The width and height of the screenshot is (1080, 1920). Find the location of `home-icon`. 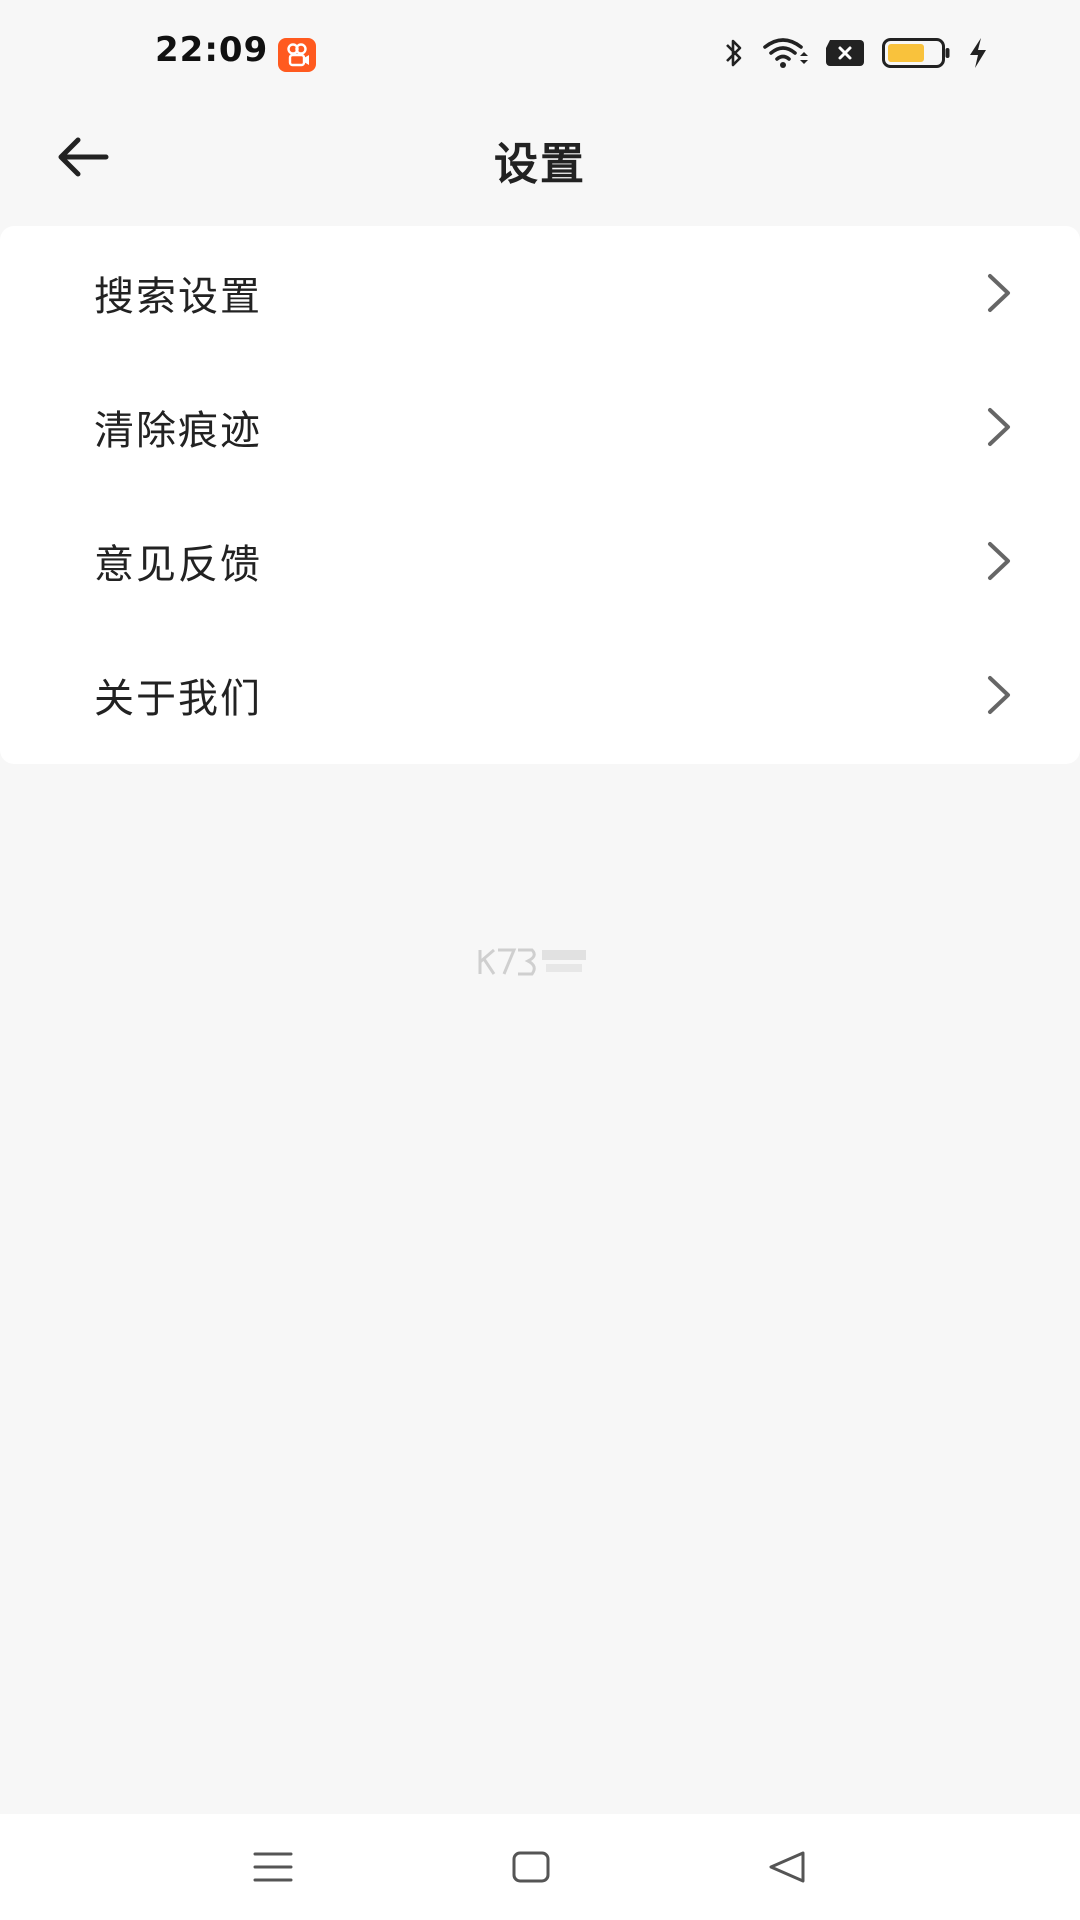

home-icon is located at coordinates (531, 1869).